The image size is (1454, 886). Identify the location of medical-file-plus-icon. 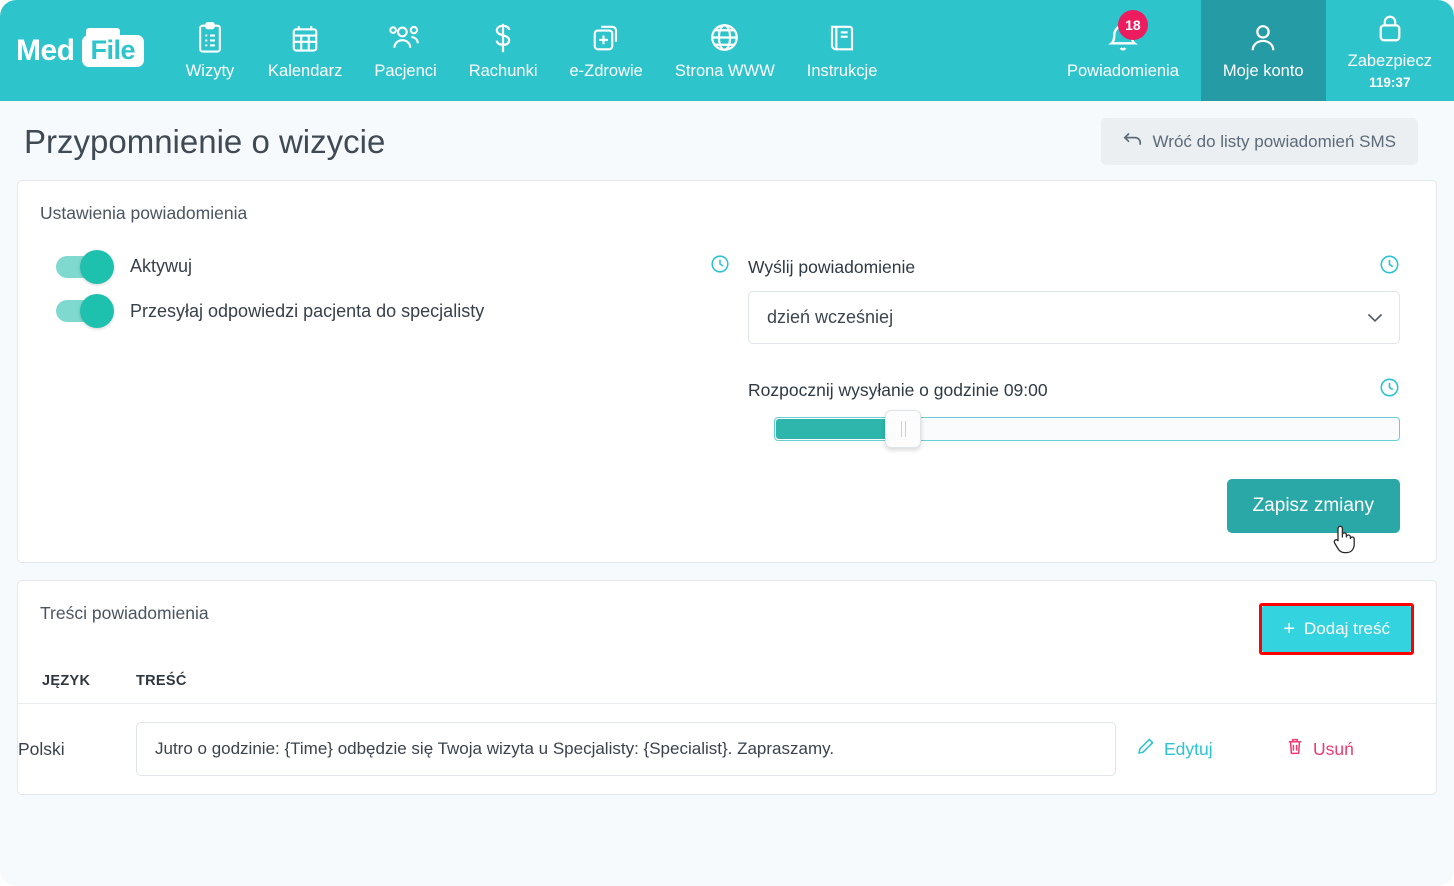
(606, 38).